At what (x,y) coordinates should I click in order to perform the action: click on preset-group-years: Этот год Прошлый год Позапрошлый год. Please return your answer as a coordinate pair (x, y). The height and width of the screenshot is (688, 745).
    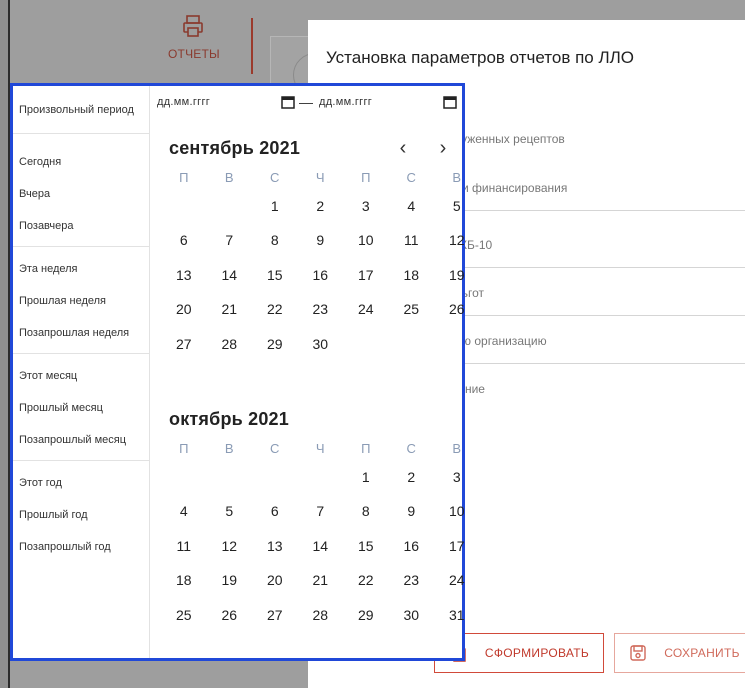
    Looking at the image, I should click on (81, 514).